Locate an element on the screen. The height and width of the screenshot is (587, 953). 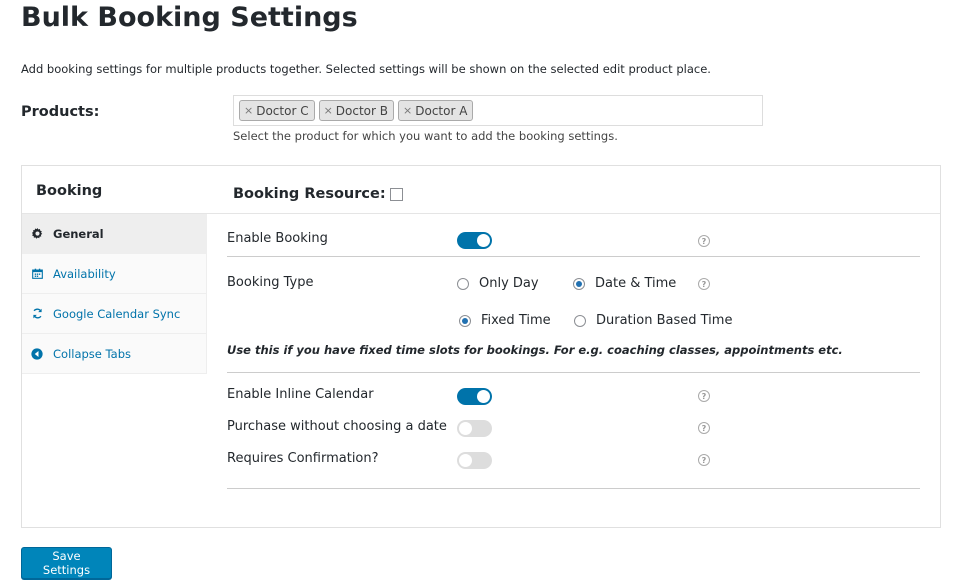
radio-only-day: Only Day is located at coordinates (498, 283).